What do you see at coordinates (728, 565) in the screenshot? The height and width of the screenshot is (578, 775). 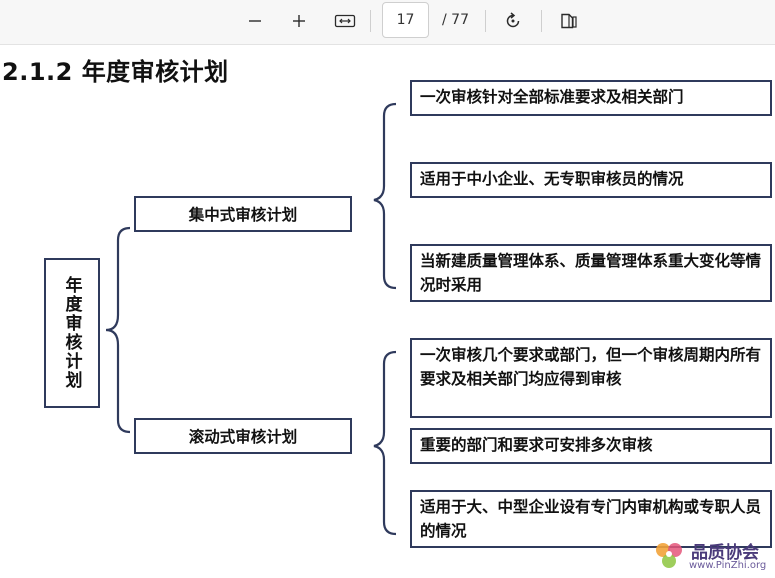 I see `watermark-url: www.PinZhi.org` at bounding box center [728, 565].